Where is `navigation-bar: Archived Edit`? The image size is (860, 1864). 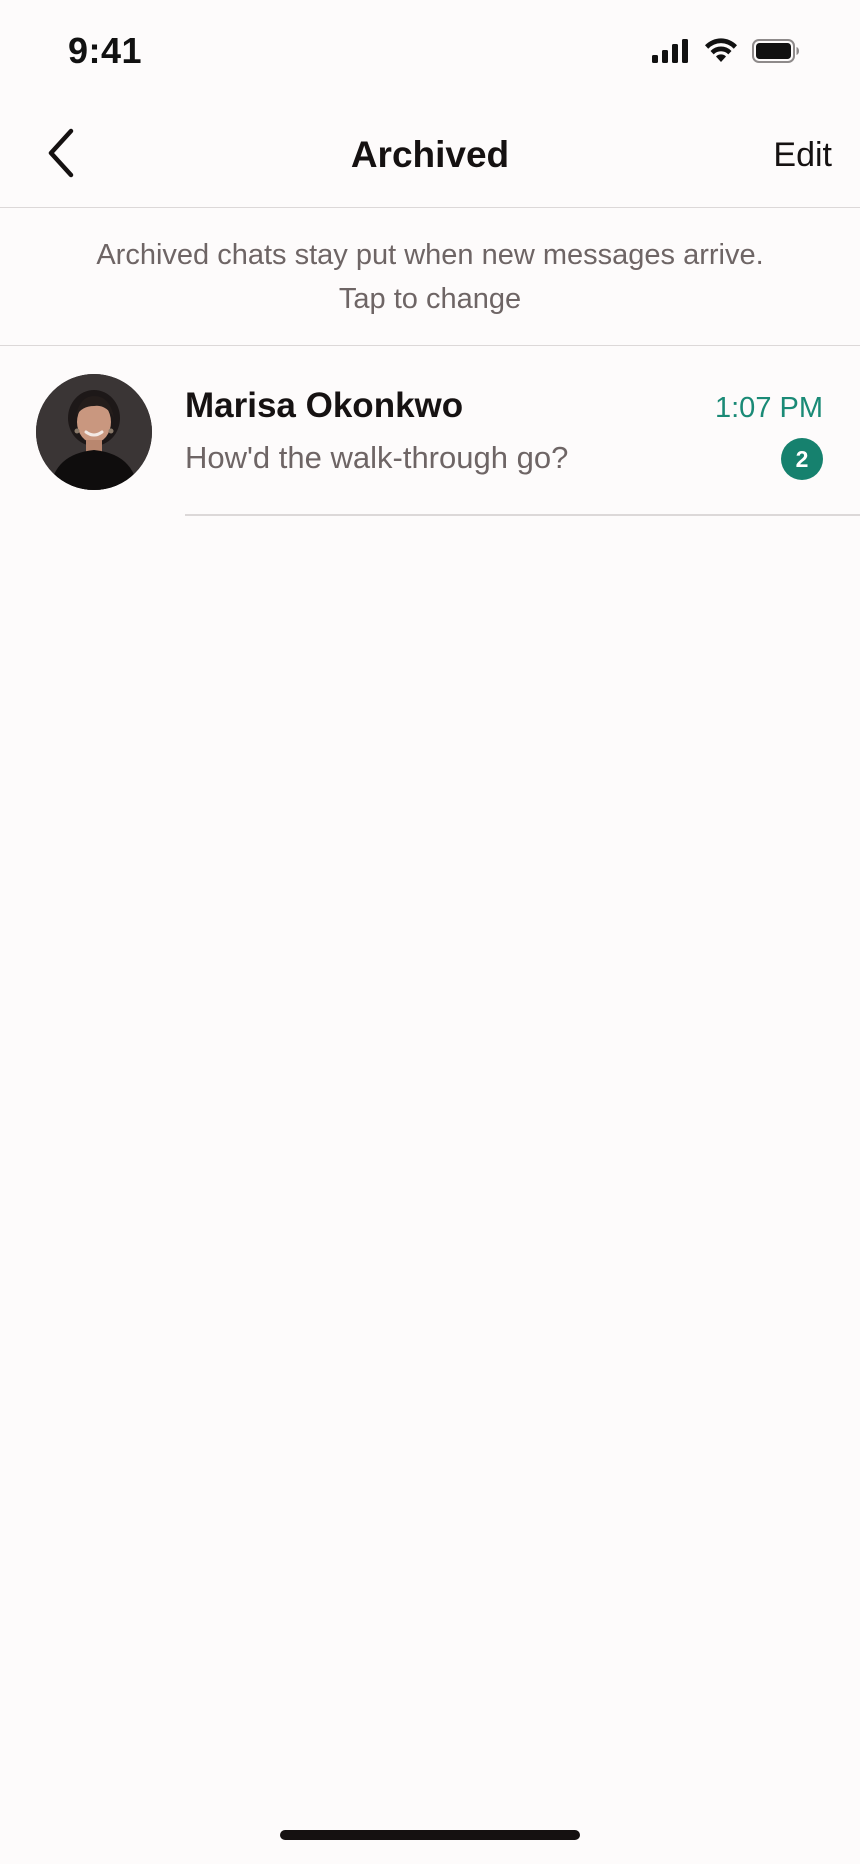
navigation-bar: Archived Edit is located at coordinates (430, 154).